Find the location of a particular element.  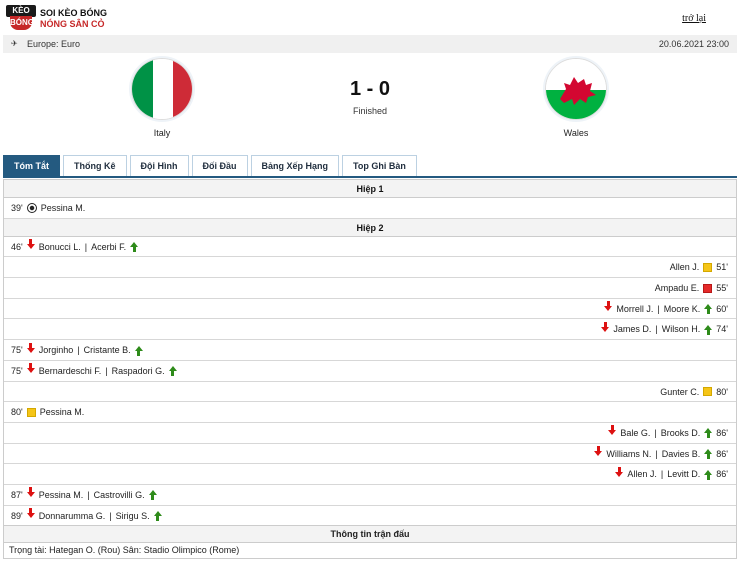

table-row: 80' Pessina M. is located at coordinates (370, 412).